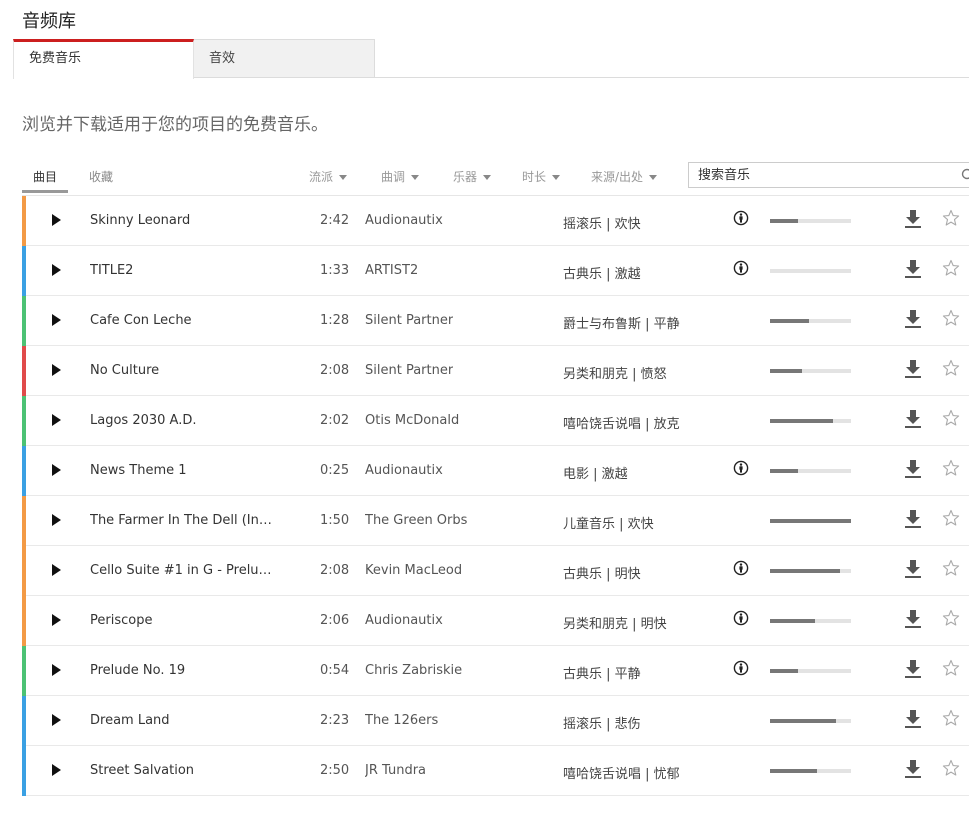  What do you see at coordinates (965, 175) in the screenshot?
I see `search-icon` at bounding box center [965, 175].